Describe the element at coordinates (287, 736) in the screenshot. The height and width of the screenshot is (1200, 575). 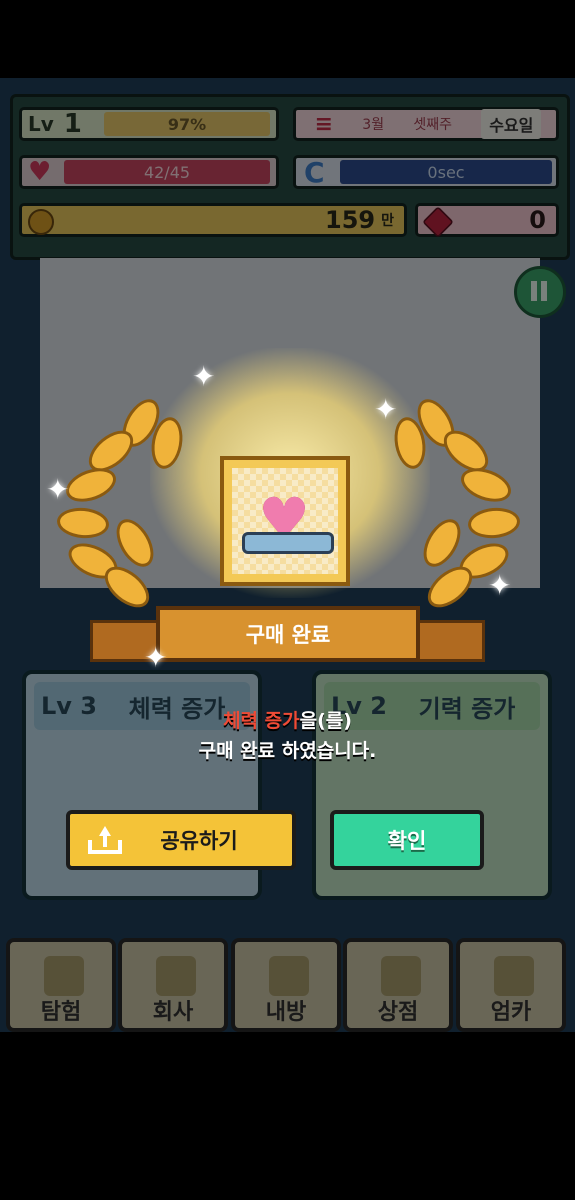
I see `purchase-message: 체력 증가을(를) 구매 완료 하였습니다.` at that location.